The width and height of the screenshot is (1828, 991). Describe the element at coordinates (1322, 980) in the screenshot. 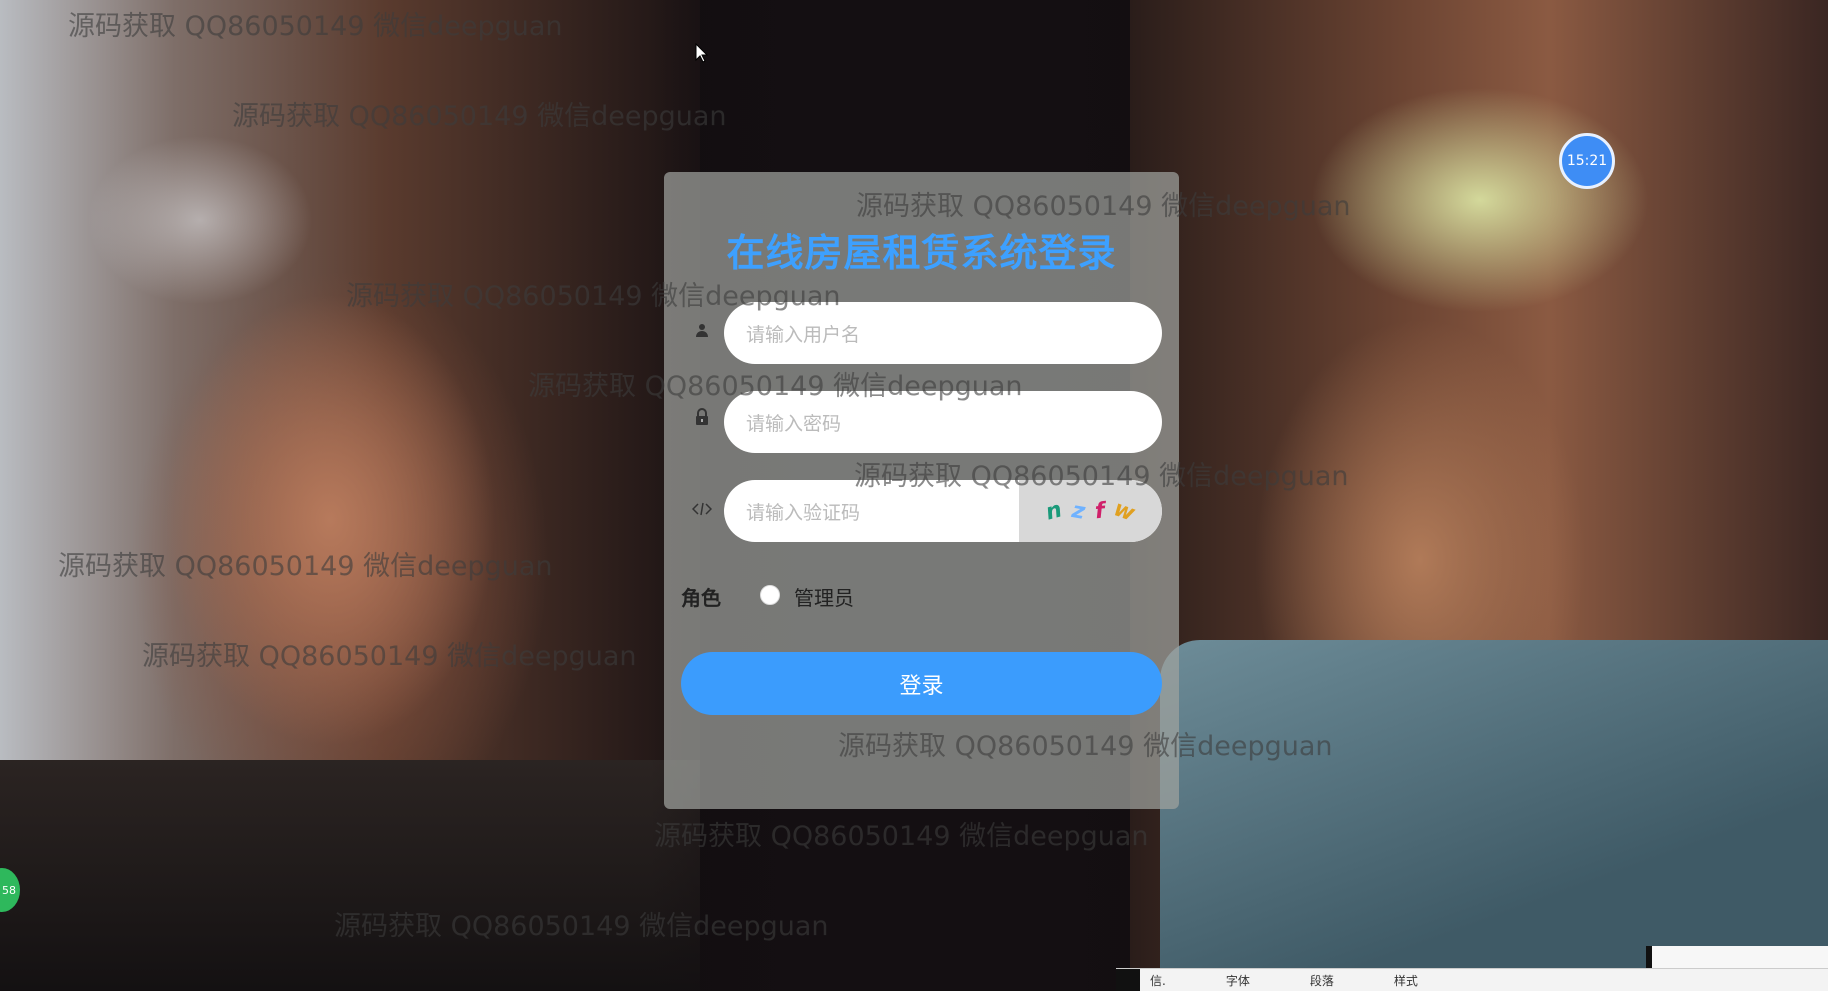

I see `ribbon-label: 段落` at that location.